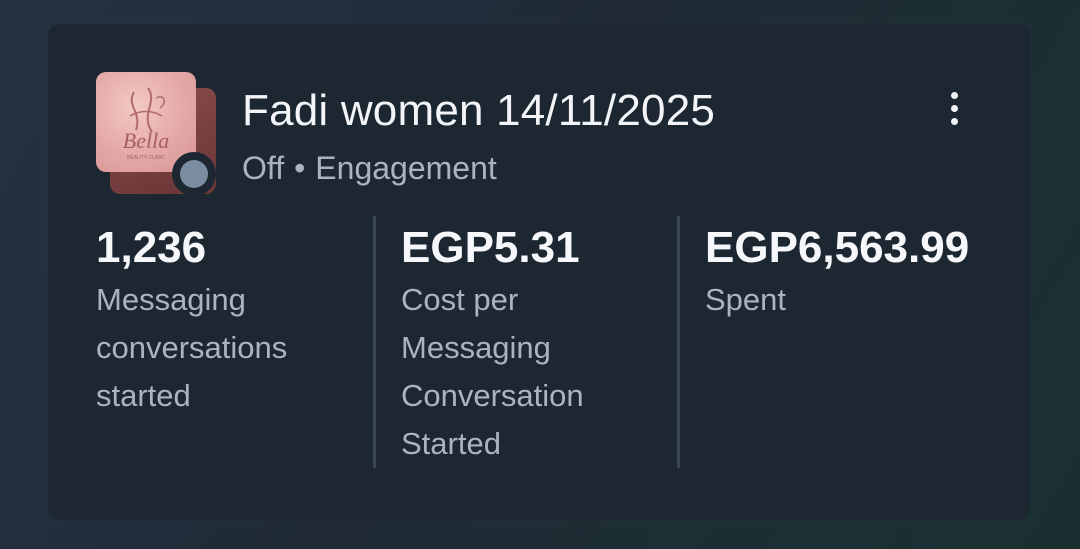  What do you see at coordinates (837, 247) in the screenshot?
I see `metric-value: EGP6,563.99` at bounding box center [837, 247].